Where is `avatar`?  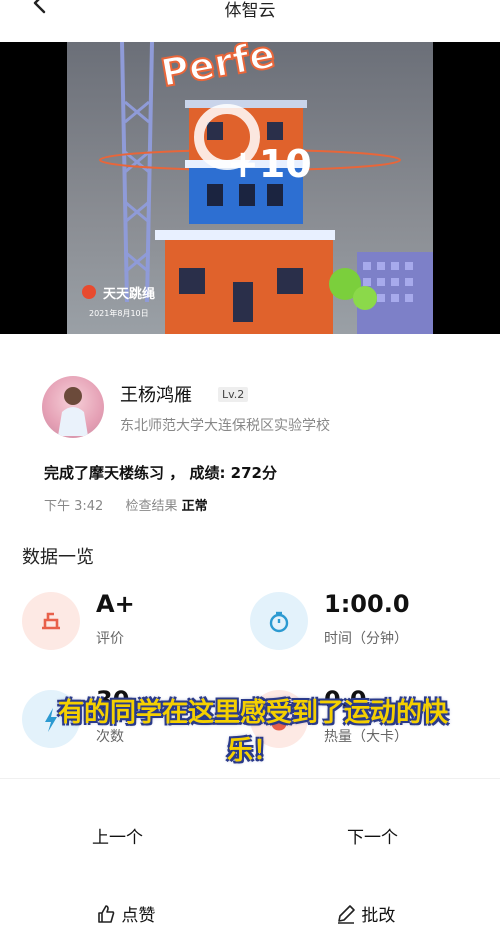 avatar is located at coordinates (73, 407).